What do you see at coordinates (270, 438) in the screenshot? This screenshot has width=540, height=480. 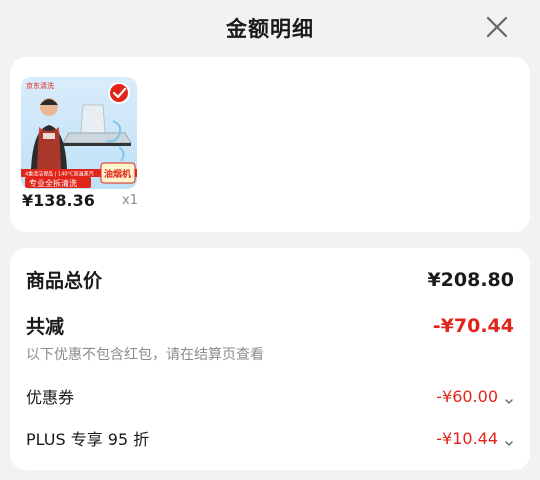 I see `plus-discount-row: PLUS 专享 95 折 -¥10.44` at bounding box center [270, 438].